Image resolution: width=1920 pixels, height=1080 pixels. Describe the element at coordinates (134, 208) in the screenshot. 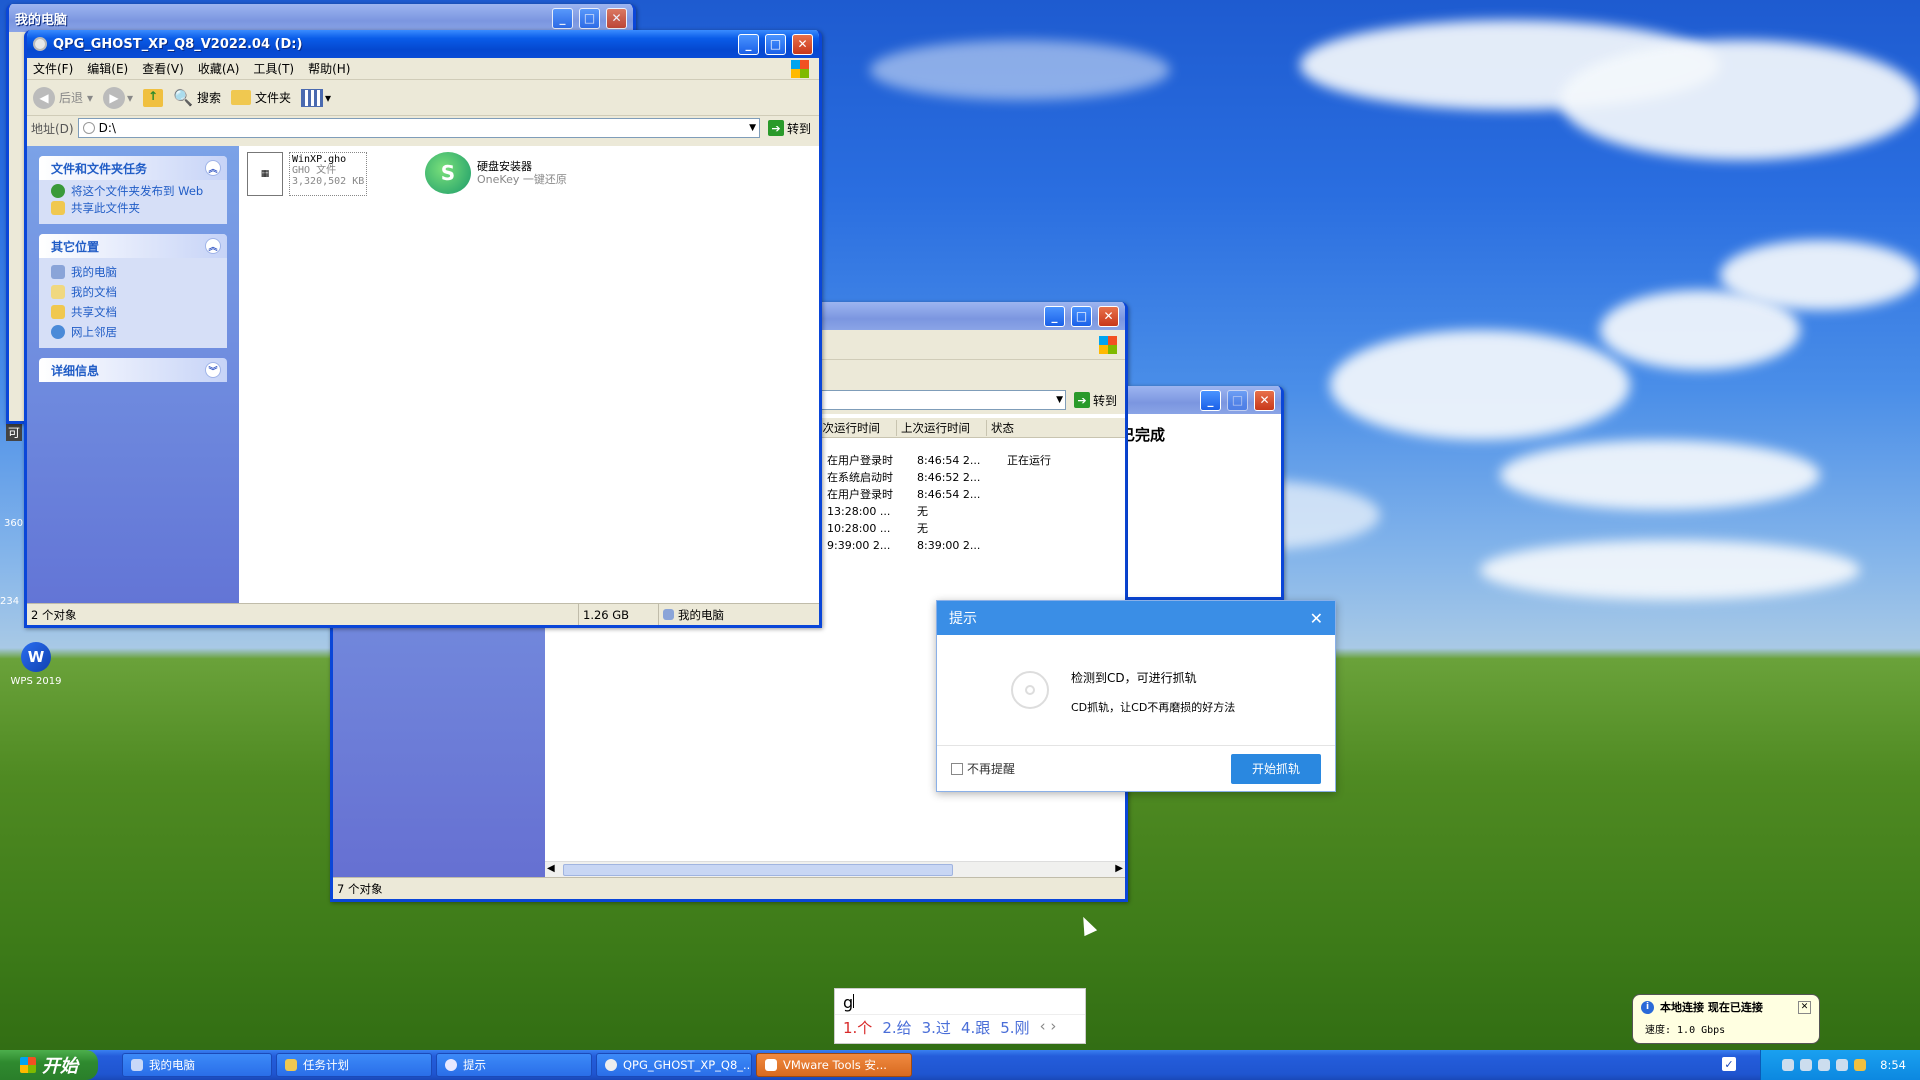

I see `task-share-folder: 共享此文件夹` at that location.